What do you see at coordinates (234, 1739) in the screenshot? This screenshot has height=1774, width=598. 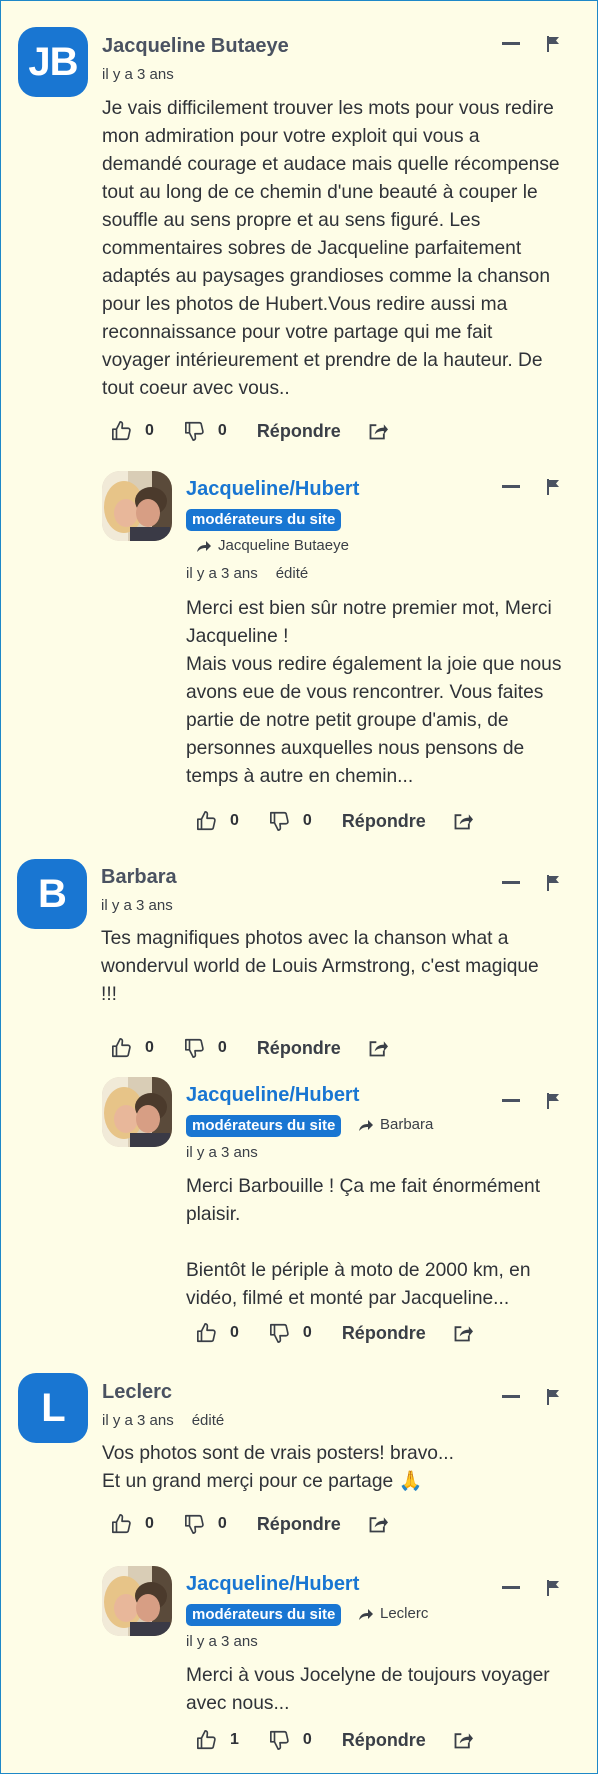 I see `like-count: 1` at bounding box center [234, 1739].